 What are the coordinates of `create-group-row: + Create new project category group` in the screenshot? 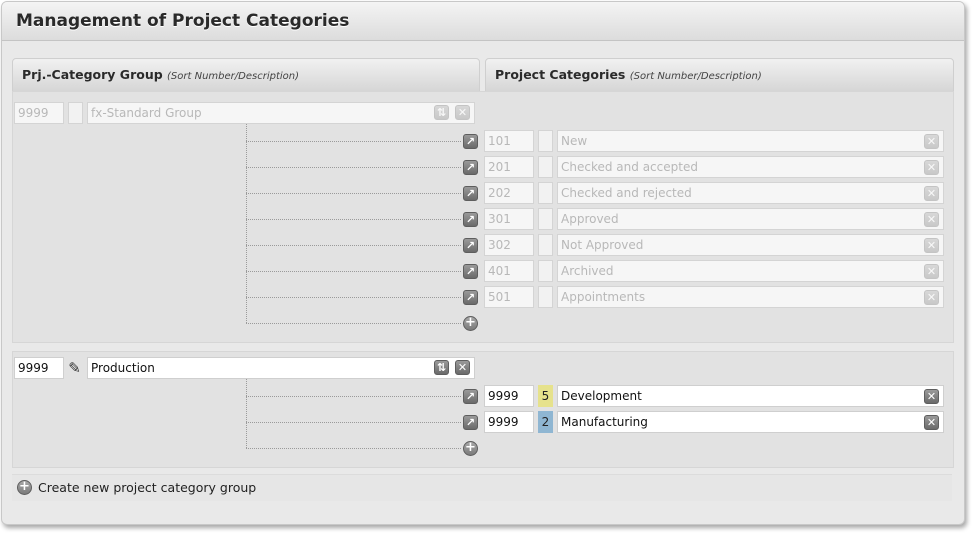 It's located at (482, 487).